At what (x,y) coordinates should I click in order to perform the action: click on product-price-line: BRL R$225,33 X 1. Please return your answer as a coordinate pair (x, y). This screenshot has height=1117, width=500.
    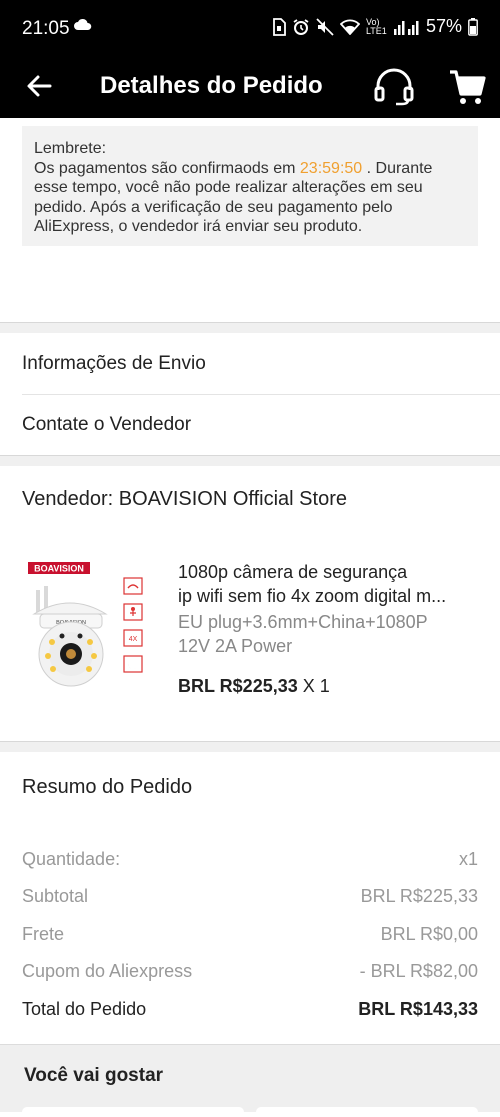
    Looking at the image, I should click on (254, 686).